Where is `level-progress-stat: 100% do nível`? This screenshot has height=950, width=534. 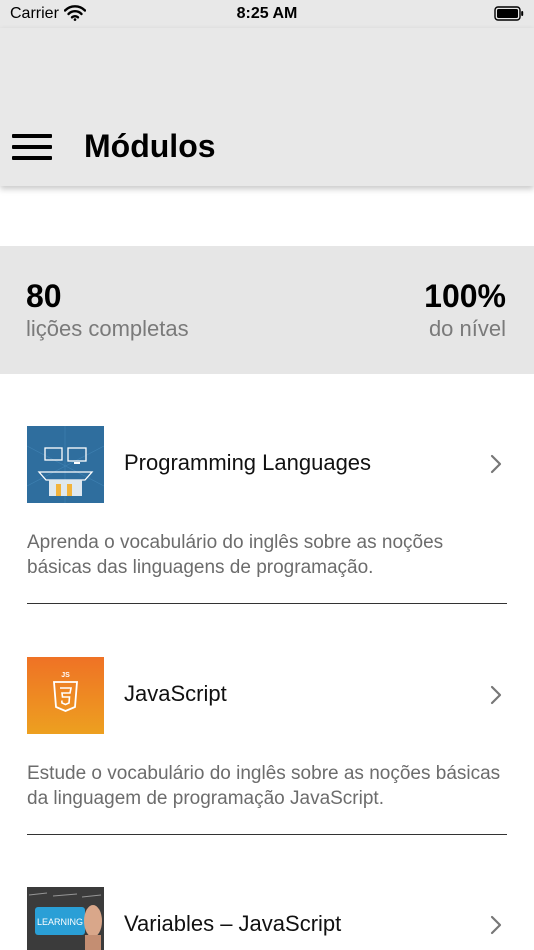
level-progress-stat: 100% do nível is located at coordinates (465, 311).